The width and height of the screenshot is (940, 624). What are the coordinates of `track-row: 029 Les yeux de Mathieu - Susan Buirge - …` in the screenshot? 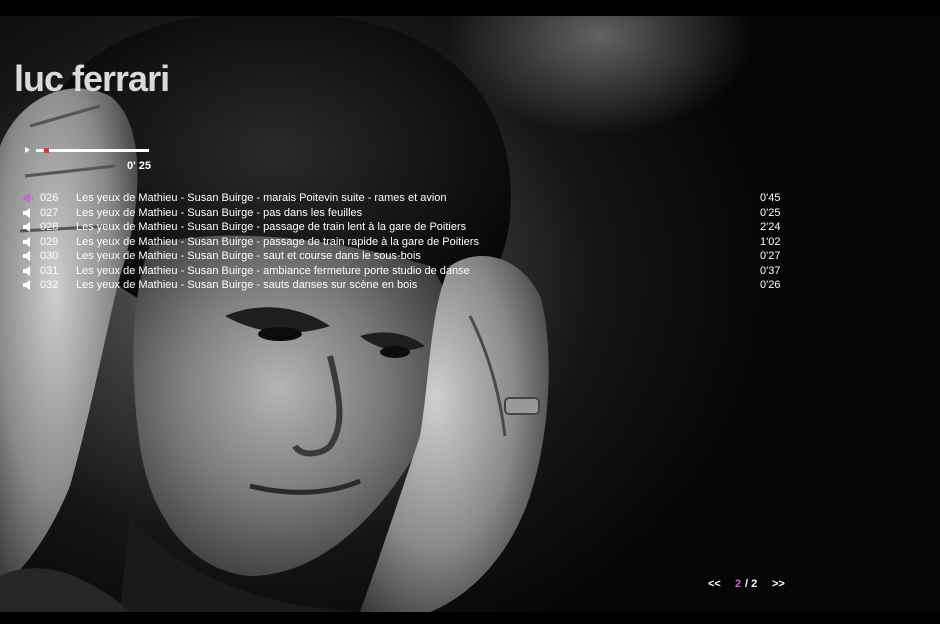 It's located at (412, 242).